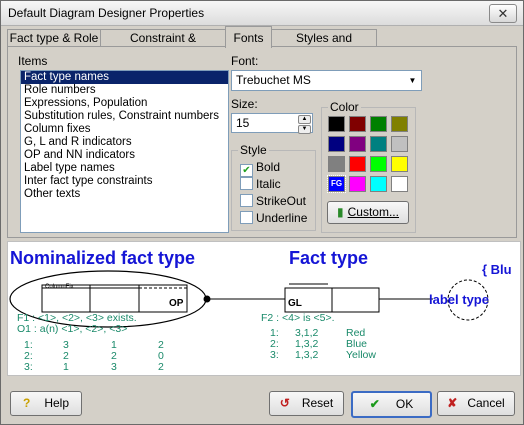 This screenshot has height=425, width=524. I want to click on population-cell: 2, so click(161, 367).